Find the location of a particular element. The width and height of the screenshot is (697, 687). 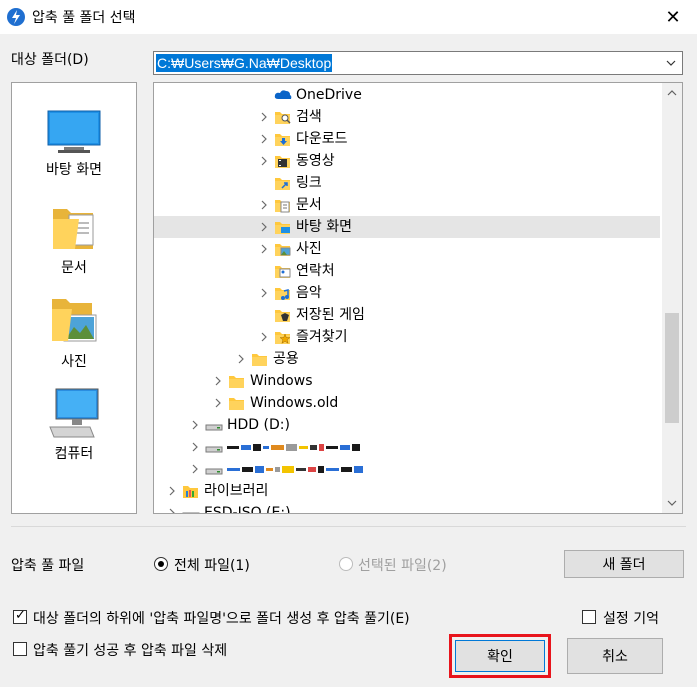

divider is located at coordinates (348, 526).